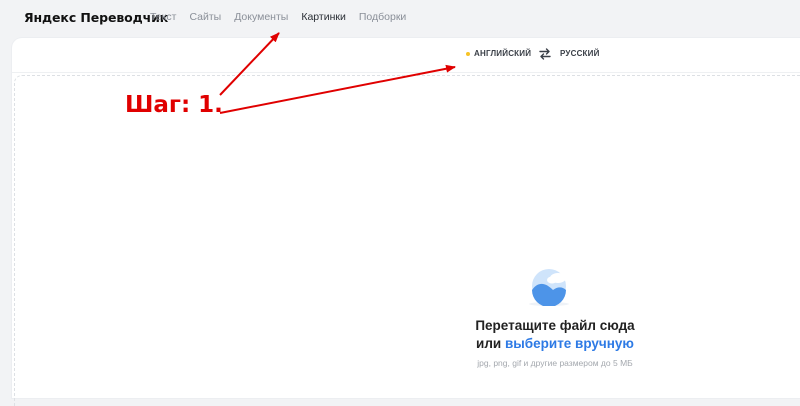 This screenshot has height=406, width=800. Describe the element at coordinates (323, 17) in the screenshot. I see `nav-tab-images: Картинки` at that location.